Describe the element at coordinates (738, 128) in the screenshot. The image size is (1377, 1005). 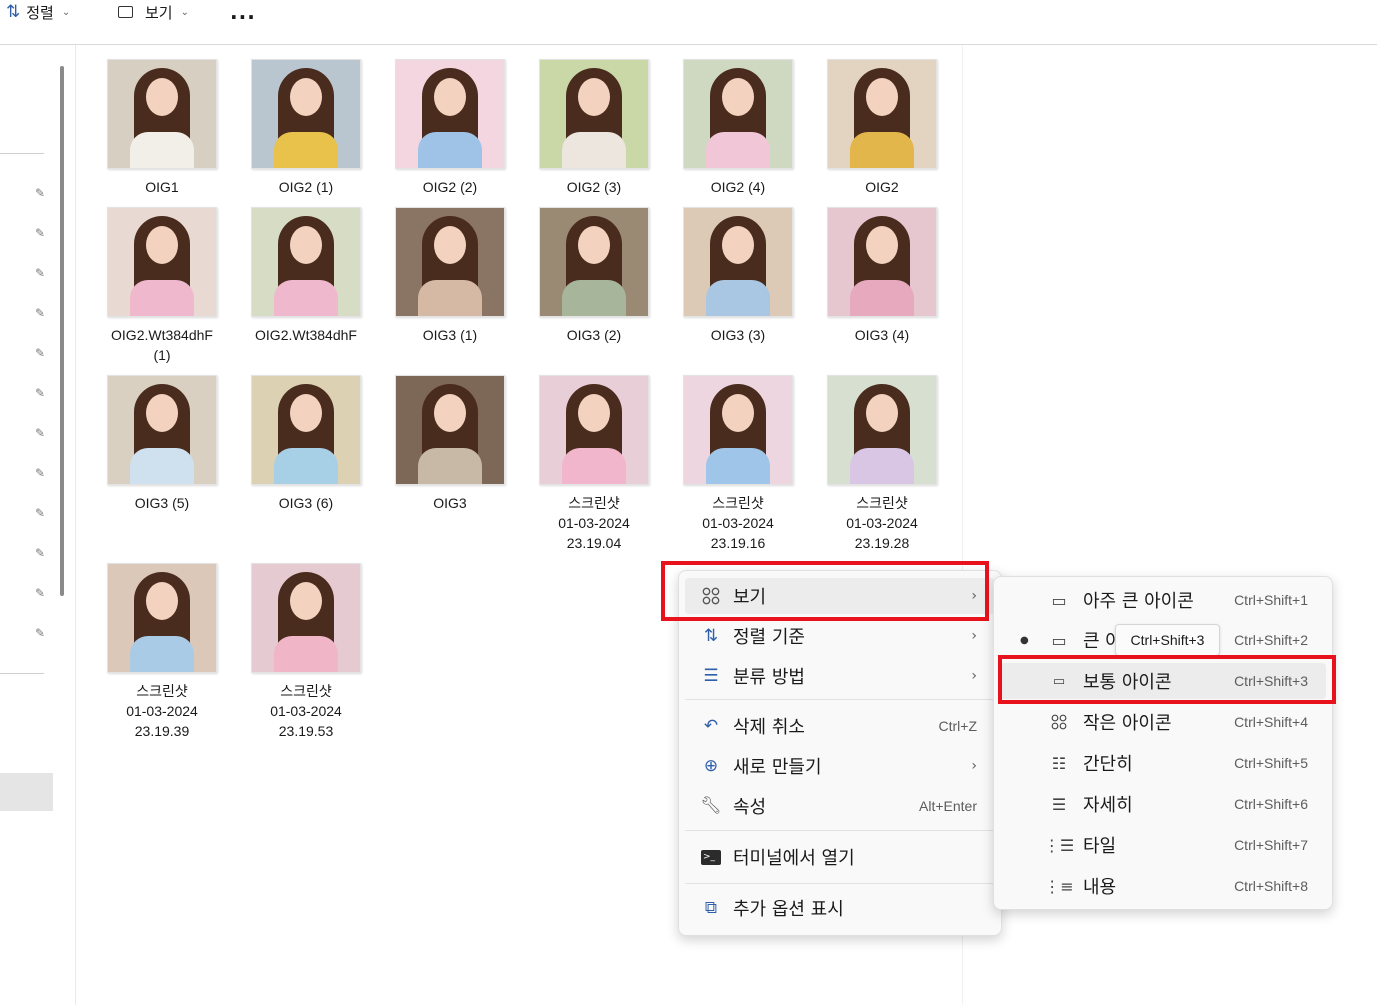
I see `file-item: OIG2 (4)` at that location.